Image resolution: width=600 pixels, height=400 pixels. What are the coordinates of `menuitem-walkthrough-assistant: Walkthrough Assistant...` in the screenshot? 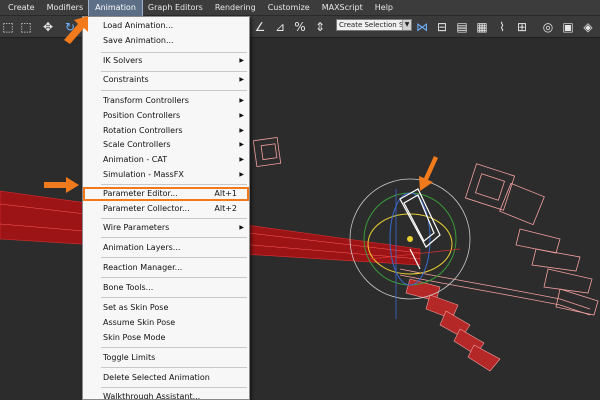 It's located at (166, 395).